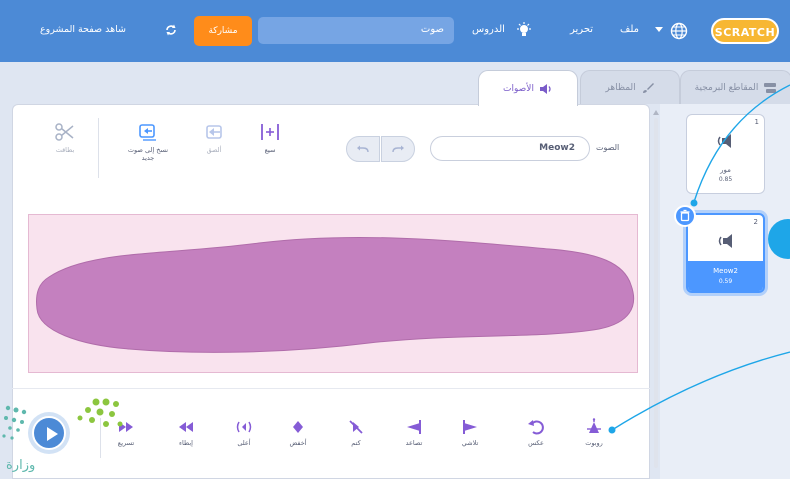 This screenshot has width=790, height=479. I want to click on see-project-page-icon, so click(171, 30).